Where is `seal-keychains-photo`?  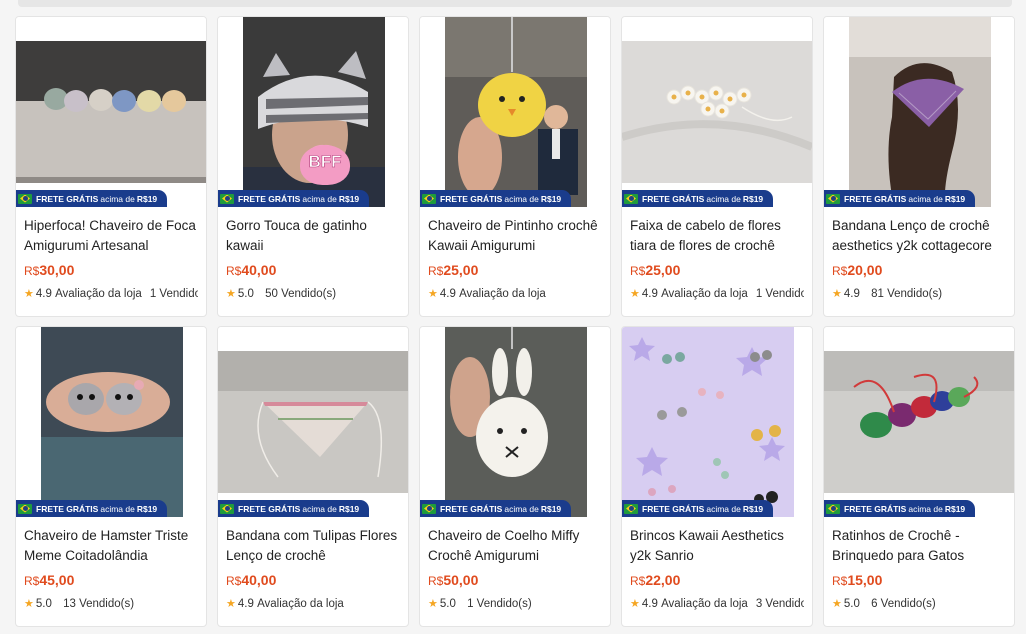 seal-keychains-photo is located at coordinates (111, 112).